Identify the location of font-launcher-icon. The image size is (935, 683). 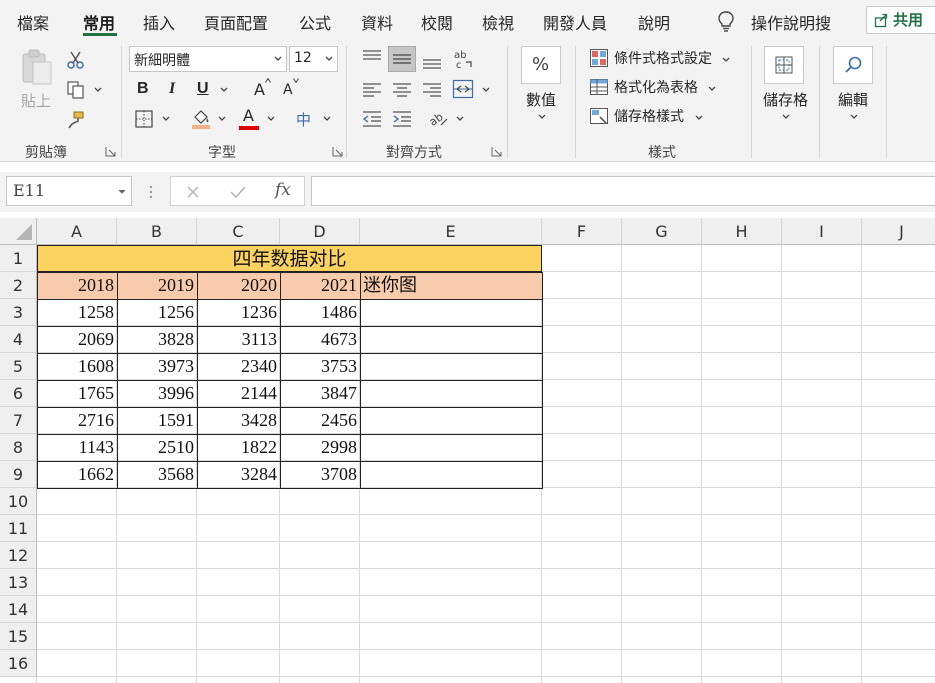
(337, 151).